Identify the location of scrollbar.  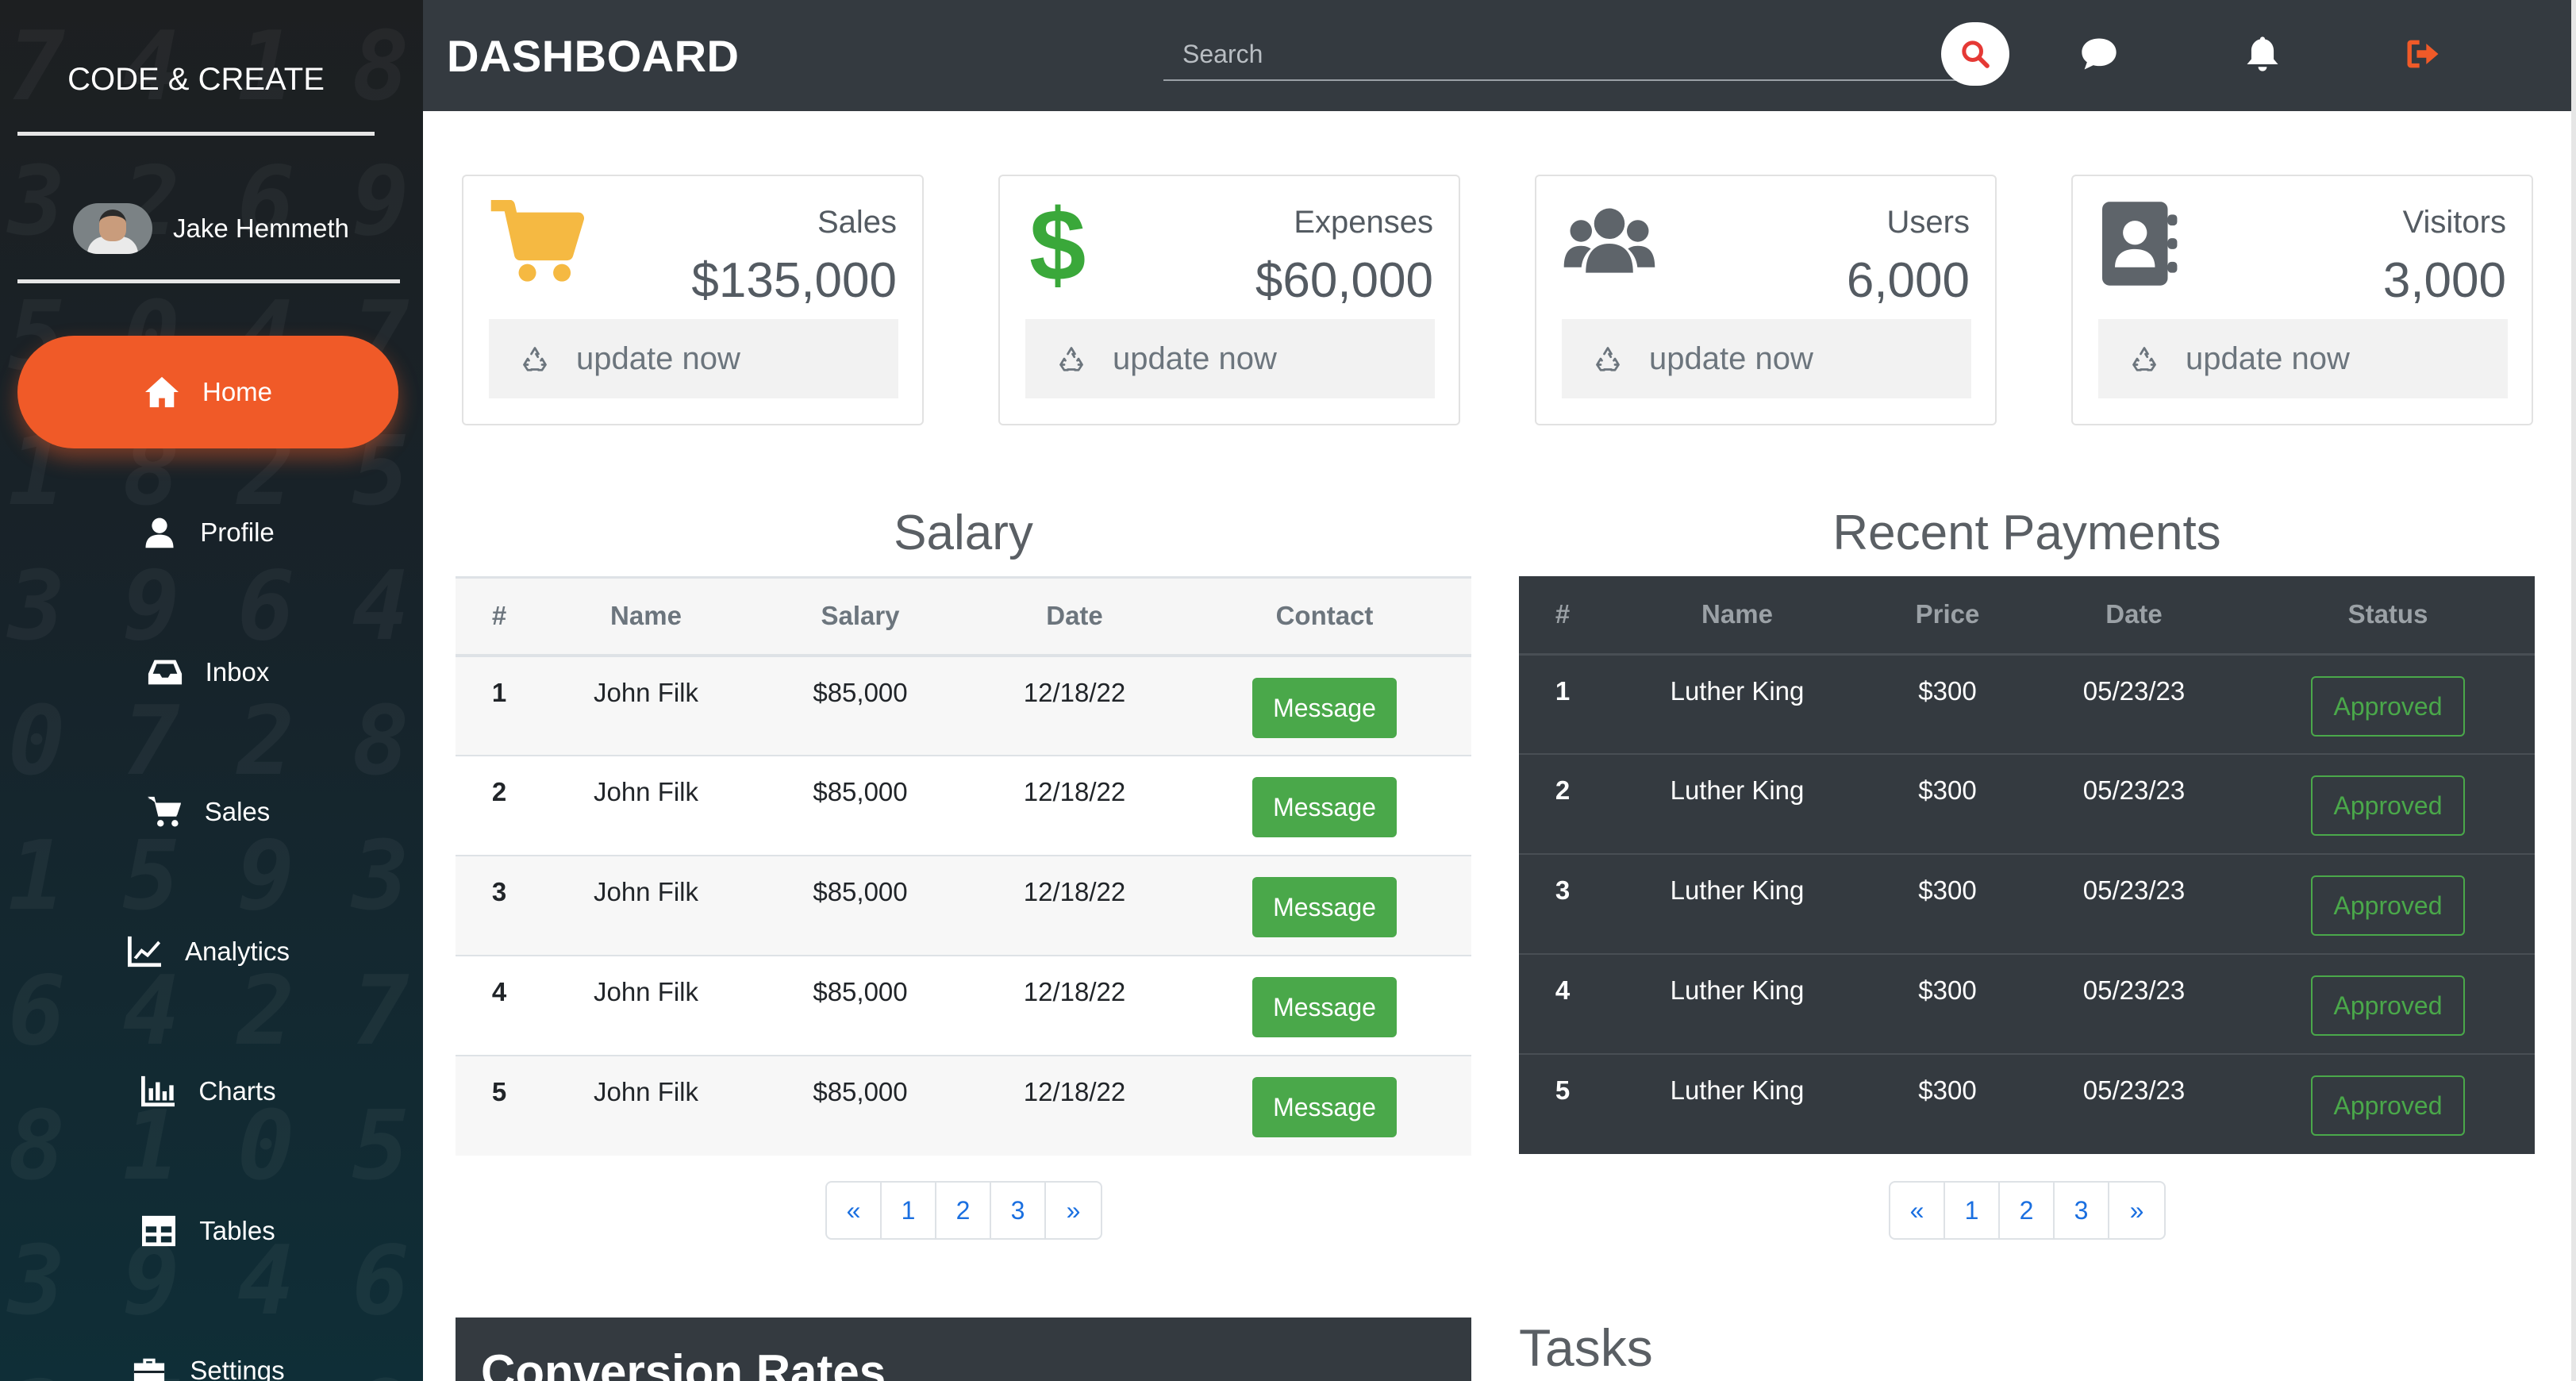
(2573, 690).